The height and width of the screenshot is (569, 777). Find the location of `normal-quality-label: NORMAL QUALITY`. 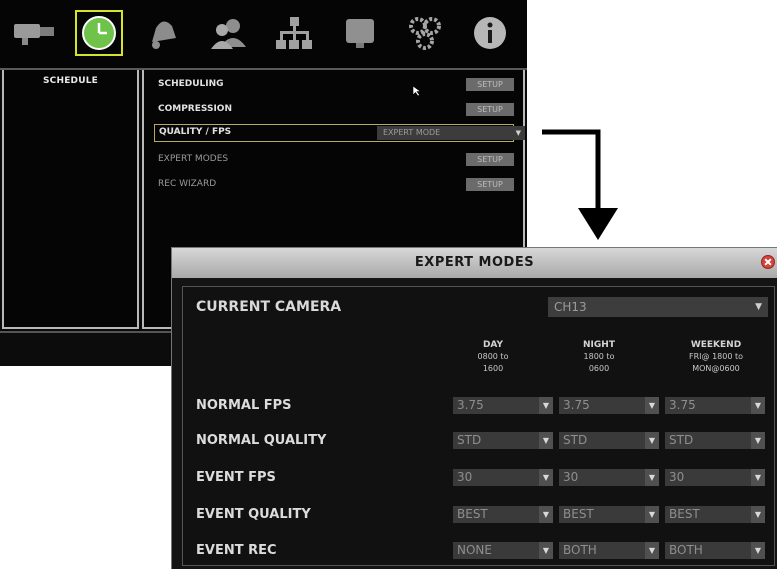

normal-quality-label: NORMAL QUALITY is located at coordinates (261, 440).